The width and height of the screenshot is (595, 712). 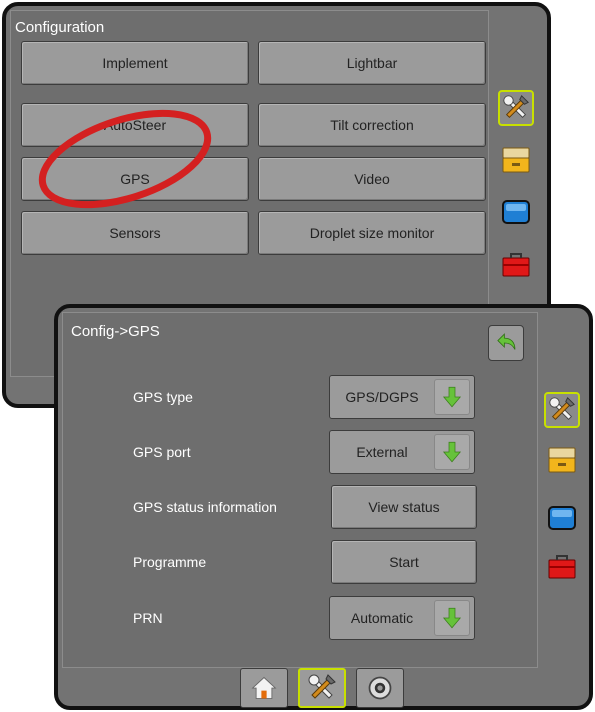 I want to click on tilt-correction-button: Tilt correction, so click(x=372, y=125).